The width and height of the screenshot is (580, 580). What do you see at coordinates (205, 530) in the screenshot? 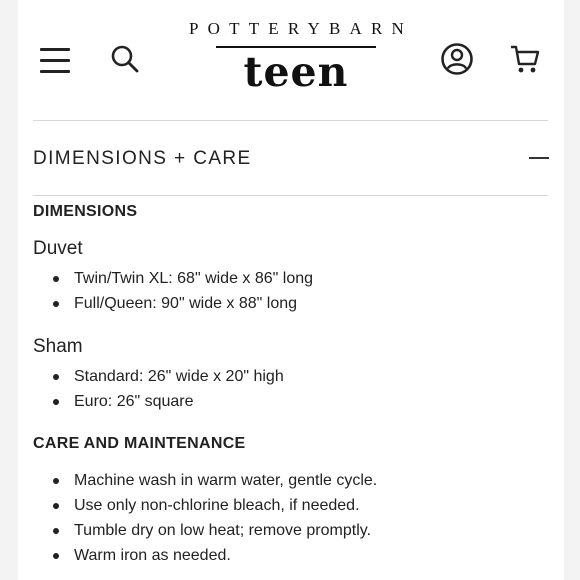
I see `list-item: Tumble dry on low heat; remove promptly.` at bounding box center [205, 530].